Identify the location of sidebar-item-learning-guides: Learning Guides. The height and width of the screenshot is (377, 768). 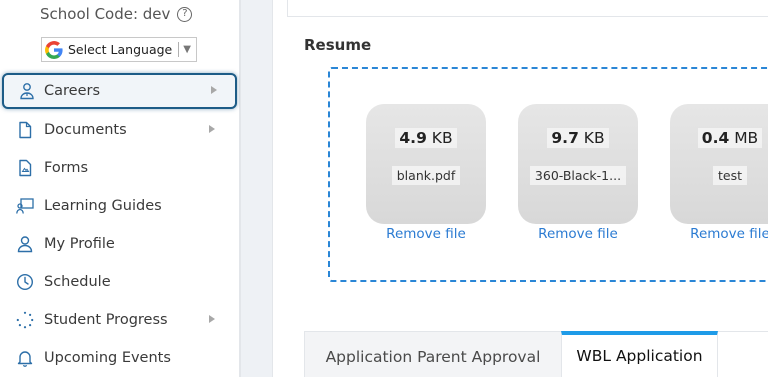
(119, 206).